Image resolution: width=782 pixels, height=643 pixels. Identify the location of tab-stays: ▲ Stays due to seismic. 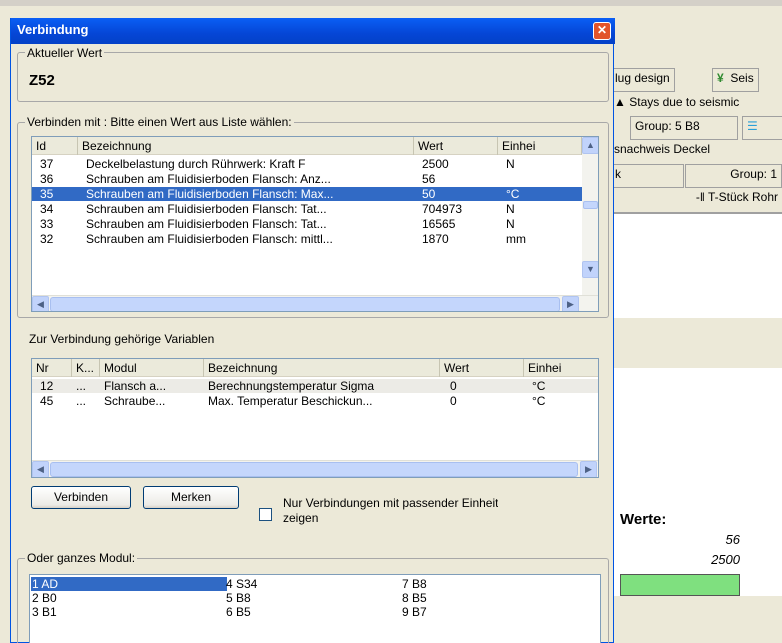
(677, 104).